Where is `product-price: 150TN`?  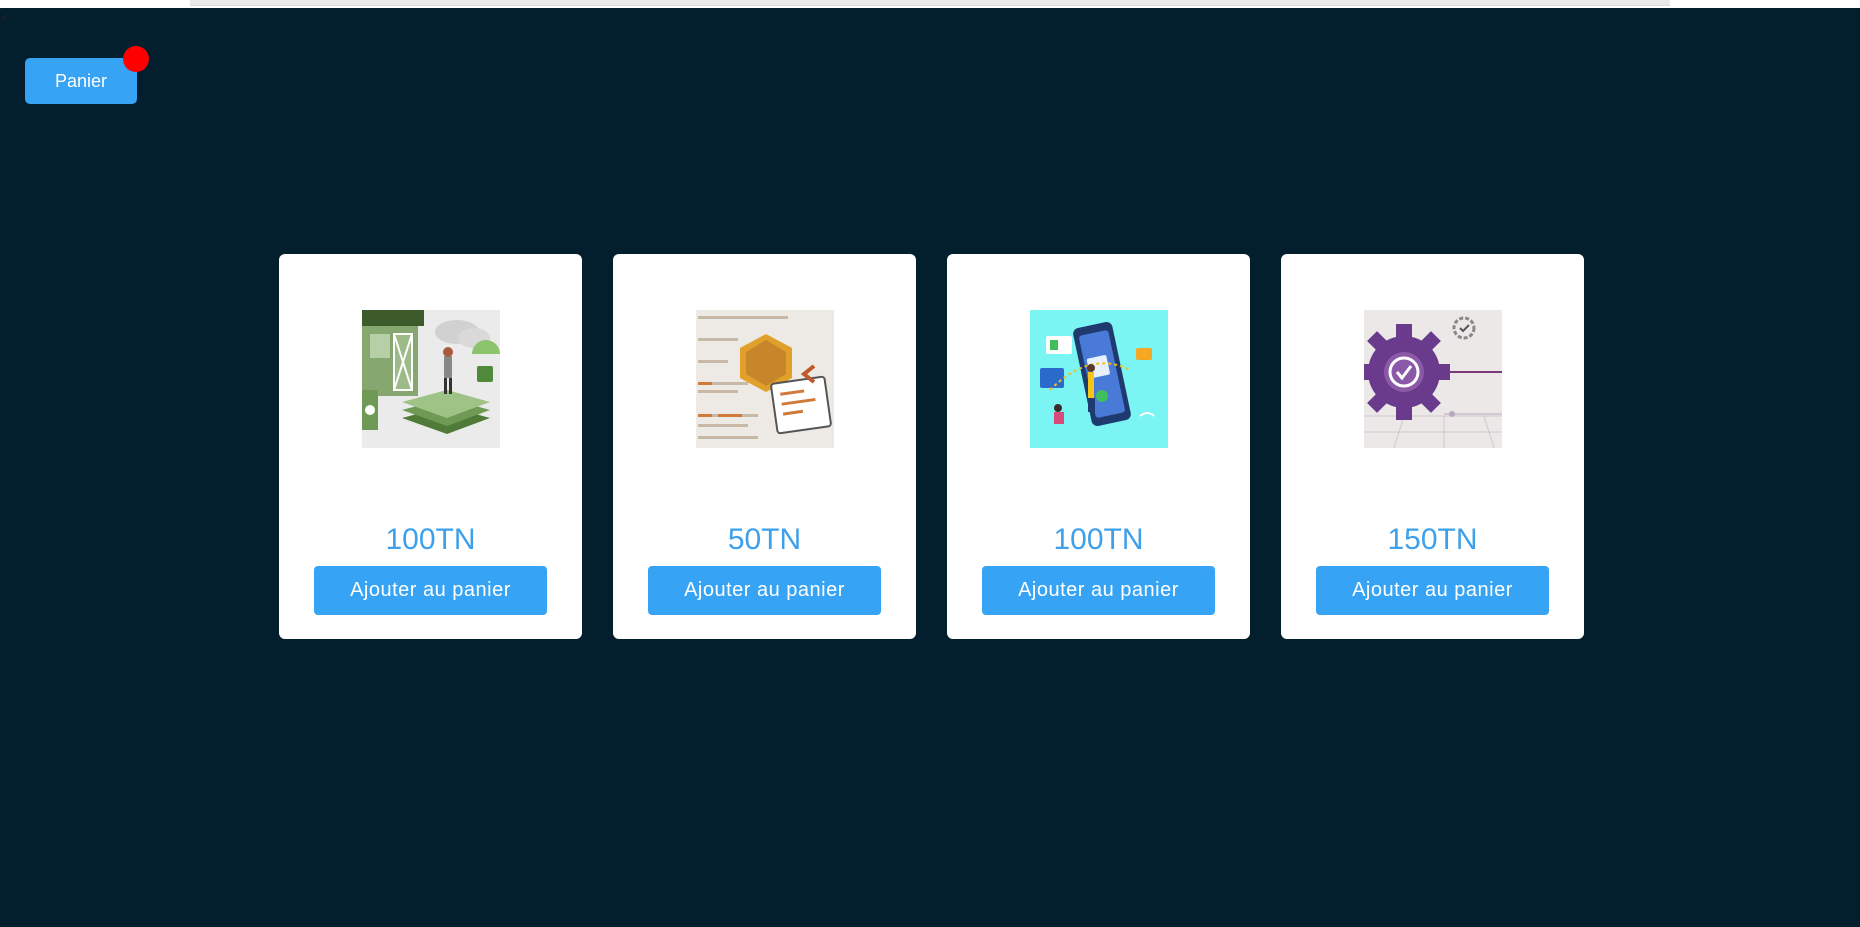
product-price: 150TN is located at coordinates (1432, 539).